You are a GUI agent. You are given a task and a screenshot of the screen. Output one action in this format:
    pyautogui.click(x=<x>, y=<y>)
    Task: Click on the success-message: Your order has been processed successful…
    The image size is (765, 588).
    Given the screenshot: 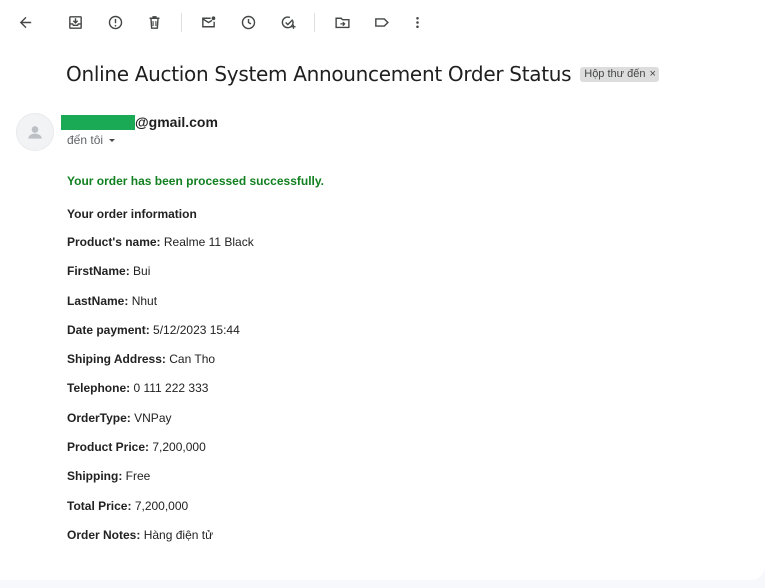 What is the action you would take?
    pyautogui.click(x=195, y=181)
    